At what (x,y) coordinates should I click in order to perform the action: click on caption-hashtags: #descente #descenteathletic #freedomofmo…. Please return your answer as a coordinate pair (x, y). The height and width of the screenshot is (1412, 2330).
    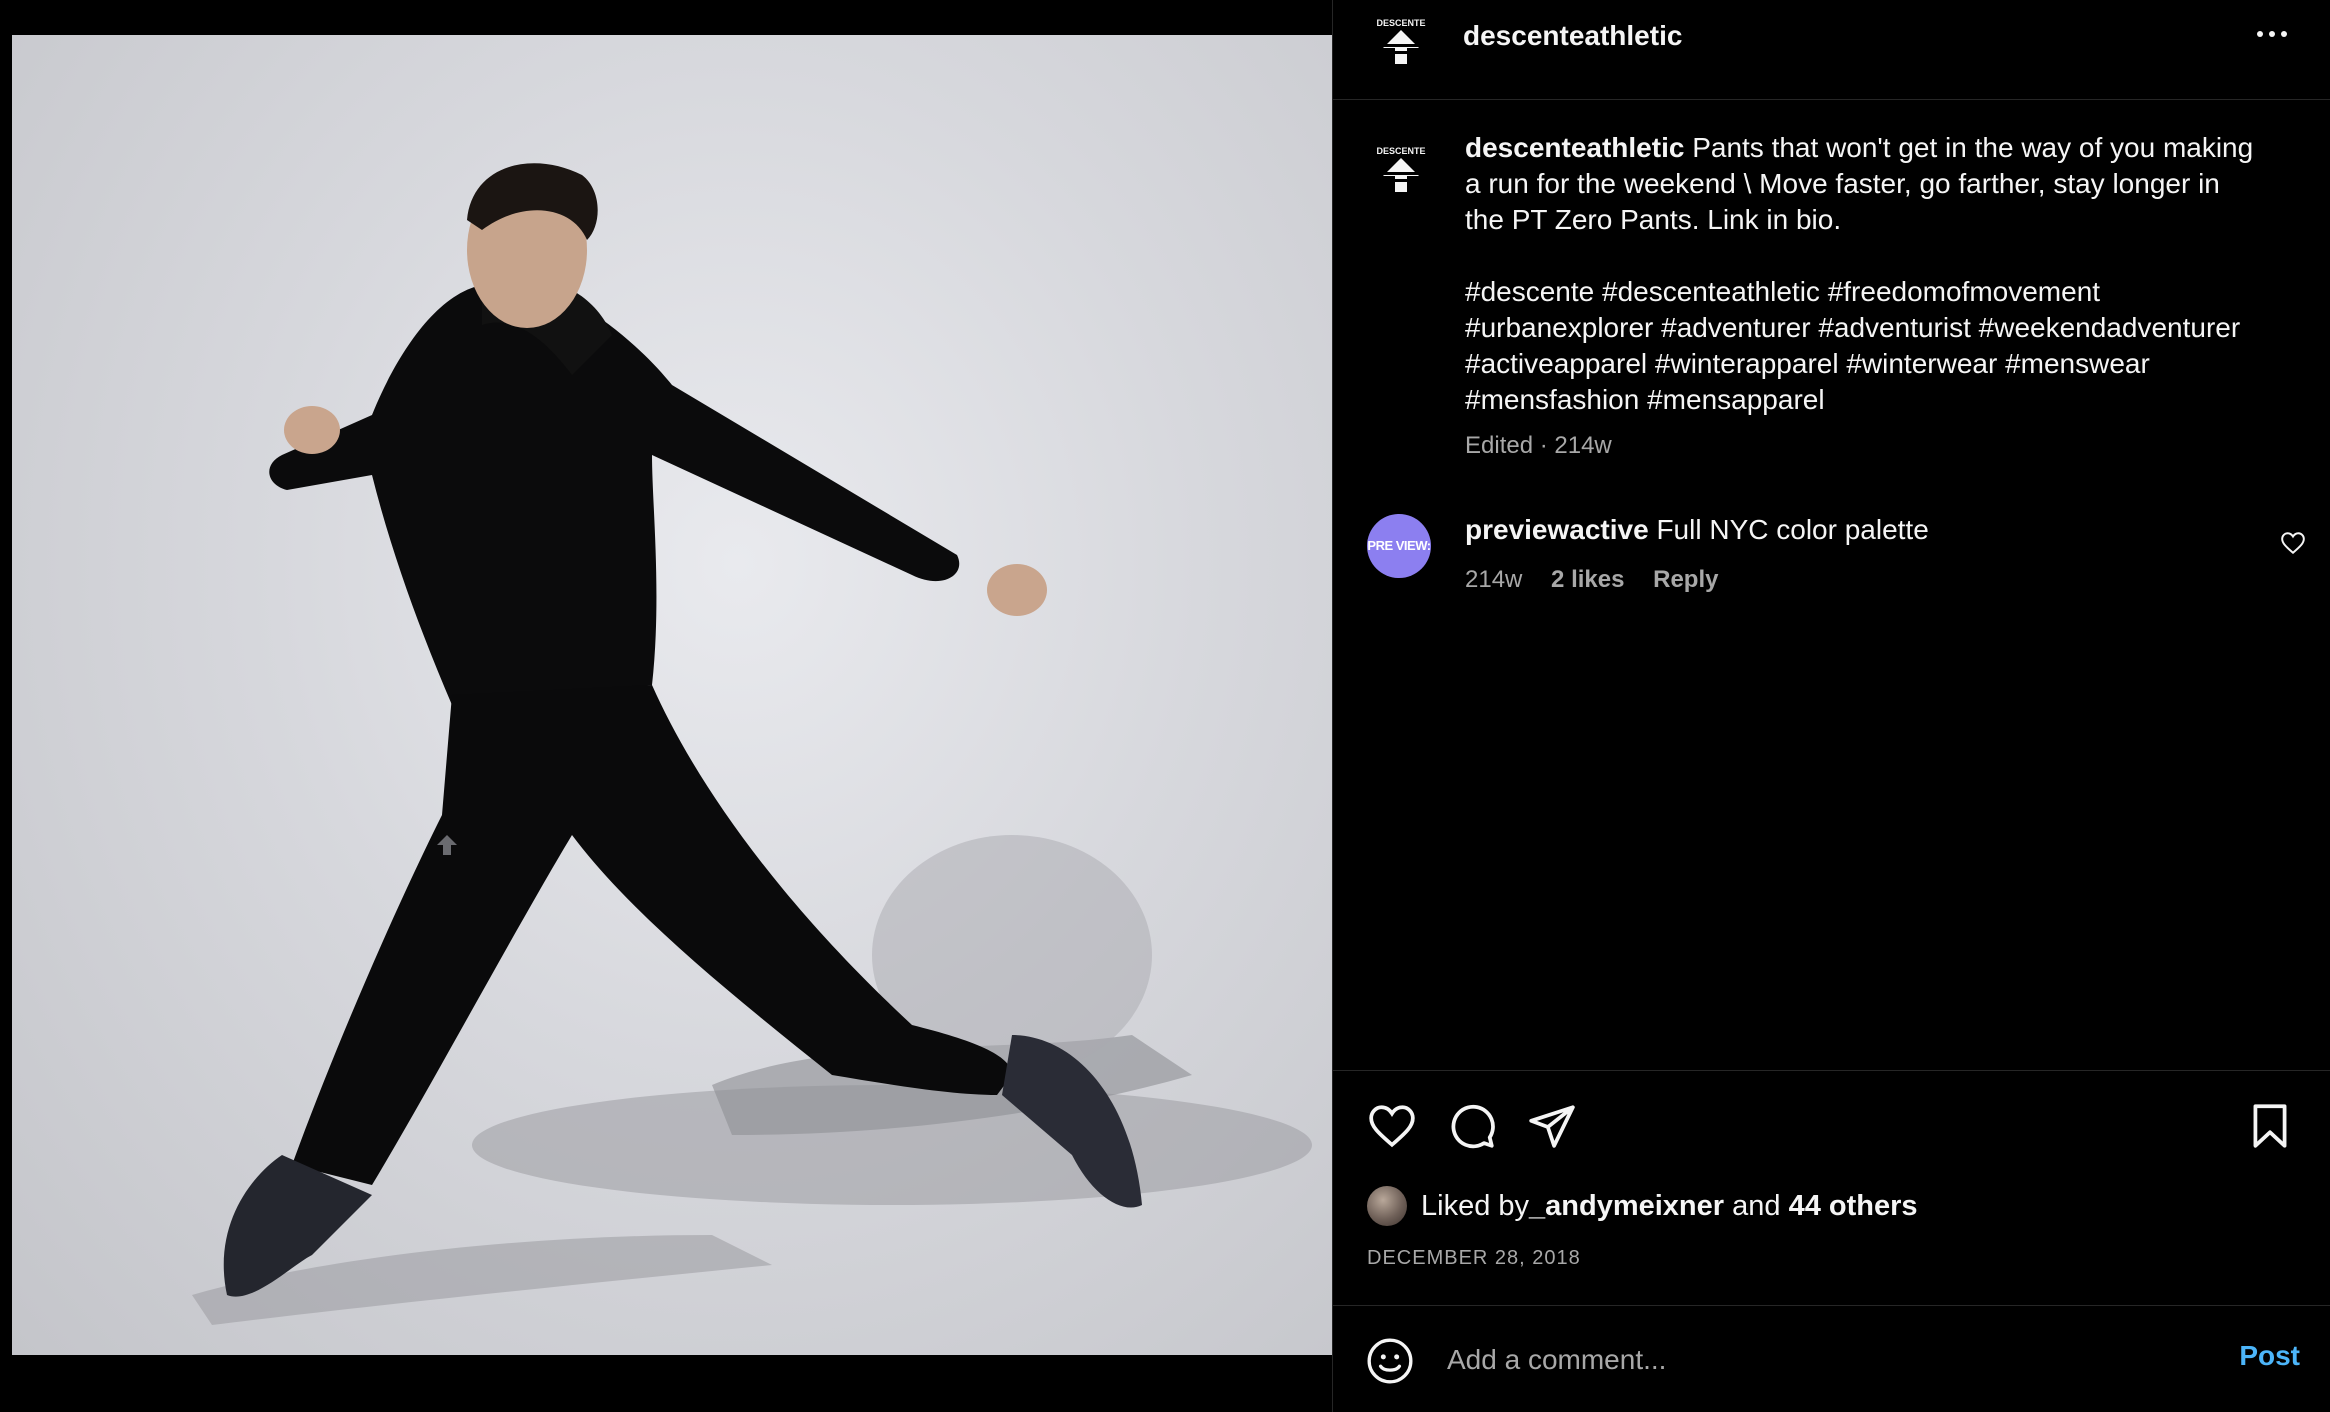
    Looking at the image, I should click on (1860, 346).